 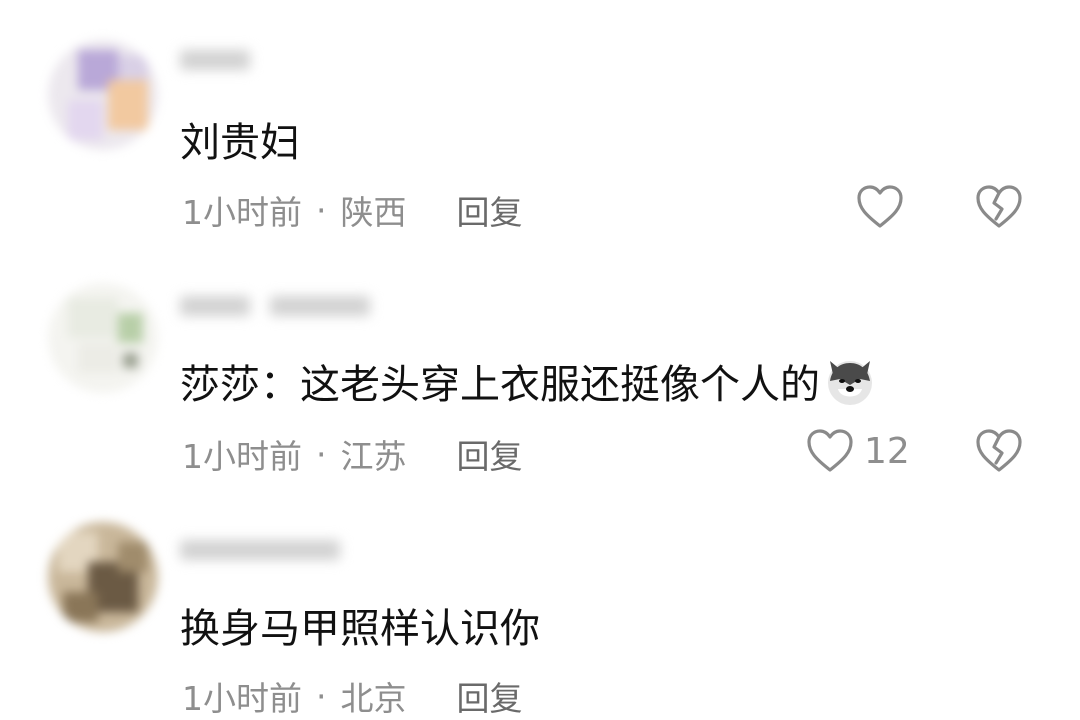 I want to click on comment-text: 莎莎：这老头穿上衣服还挺像个人的, so click(x=528, y=381).